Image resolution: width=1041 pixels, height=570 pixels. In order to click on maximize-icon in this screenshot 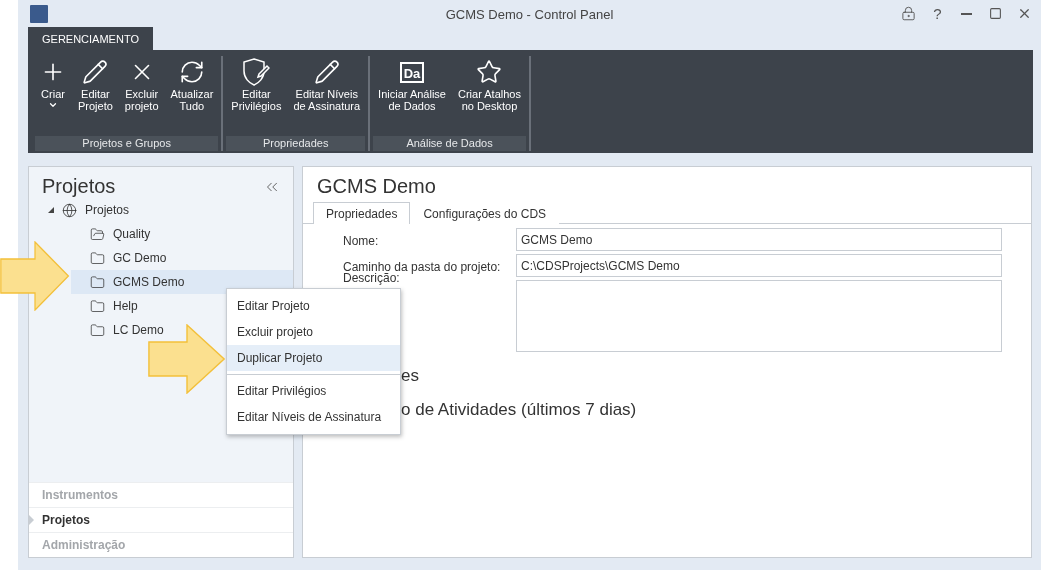, I will do `click(995, 13)`.